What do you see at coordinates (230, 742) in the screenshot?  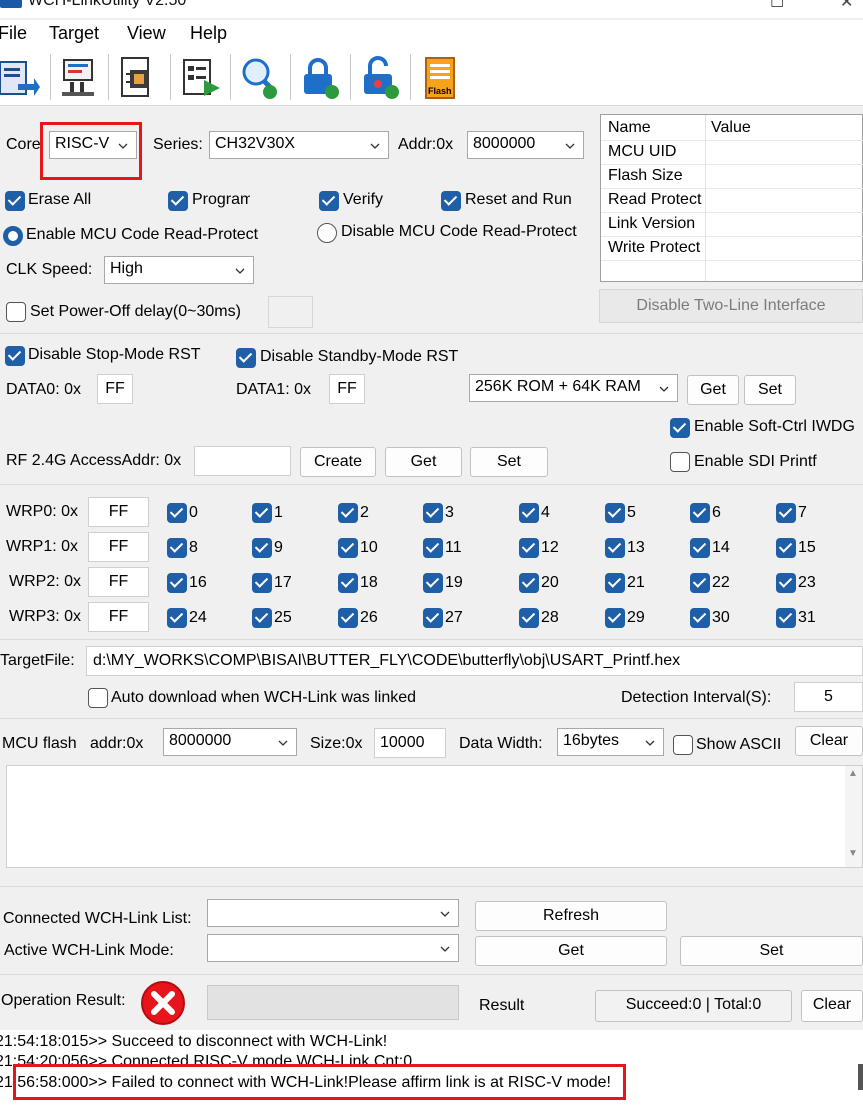 I see `flash-addr-select: 8000000` at bounding box center [230, 742].